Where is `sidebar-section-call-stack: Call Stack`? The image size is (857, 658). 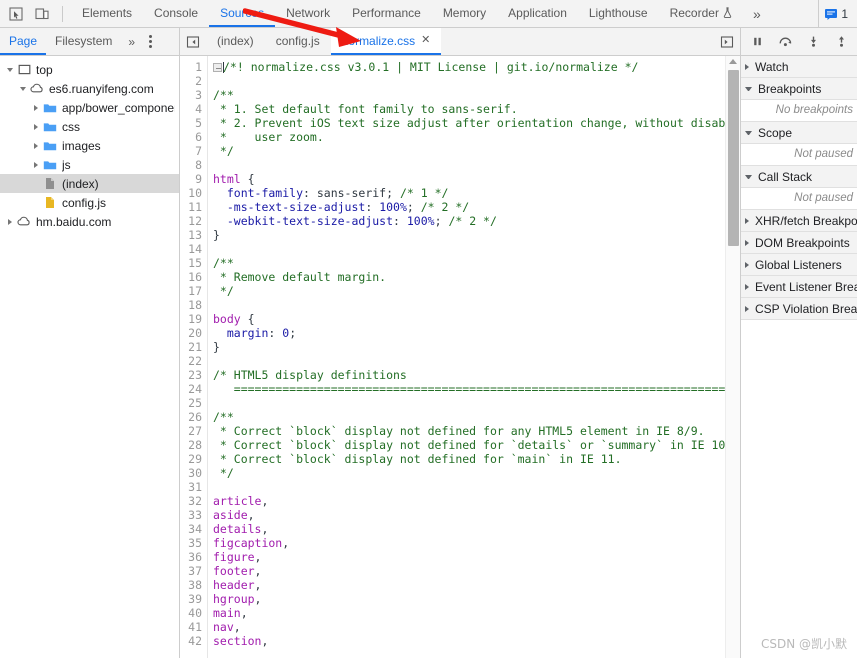
sidebar-section-call-stack: Call Stack is located at coordinates (799, 177).